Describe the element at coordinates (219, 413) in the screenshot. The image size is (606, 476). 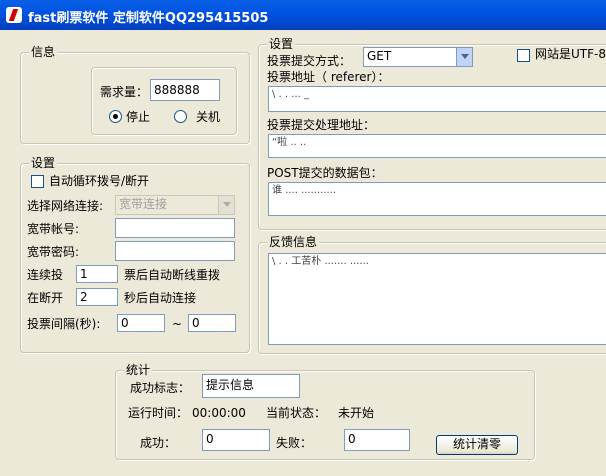
I see `runtime-value: 00:00:00` at that location.